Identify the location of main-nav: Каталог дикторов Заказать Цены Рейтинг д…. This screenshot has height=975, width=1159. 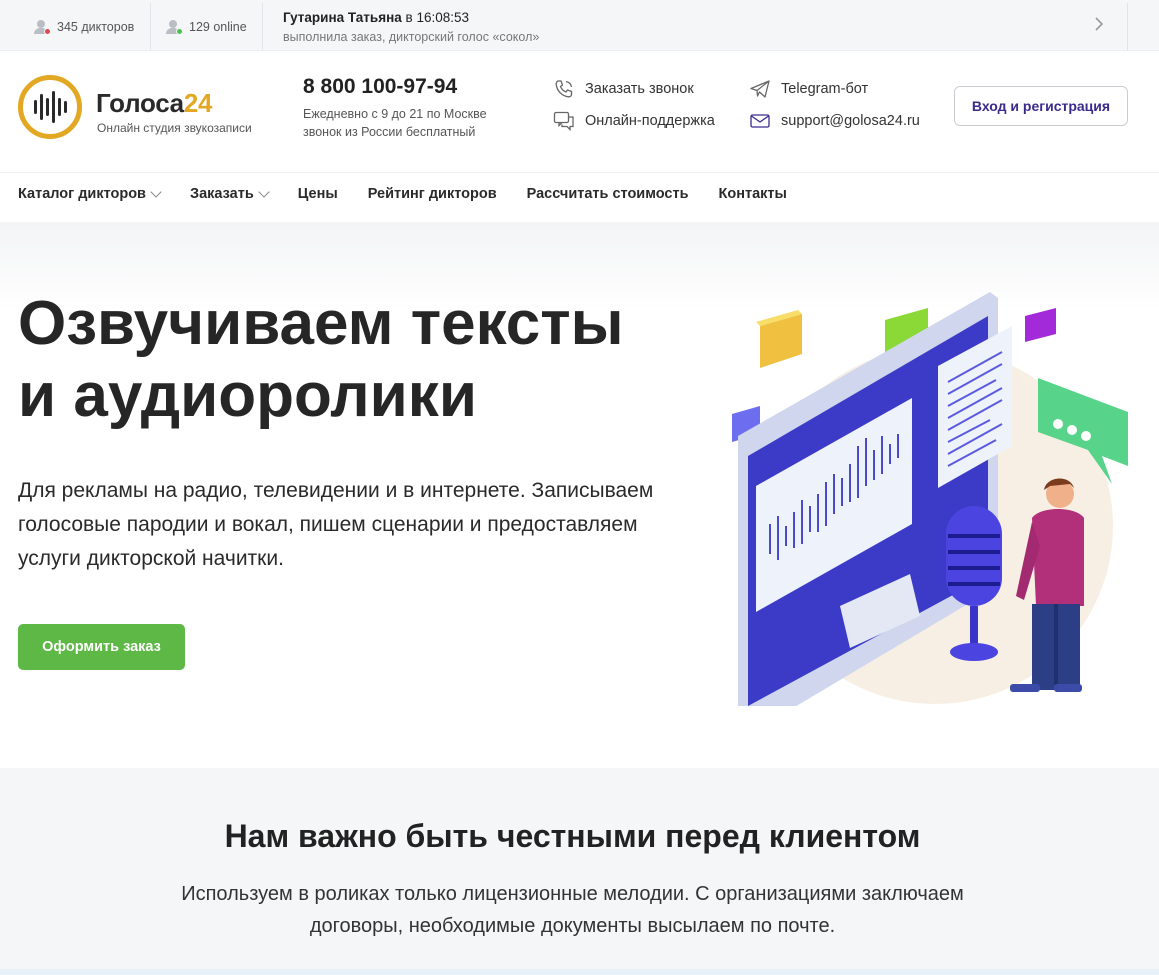
(417, 194).